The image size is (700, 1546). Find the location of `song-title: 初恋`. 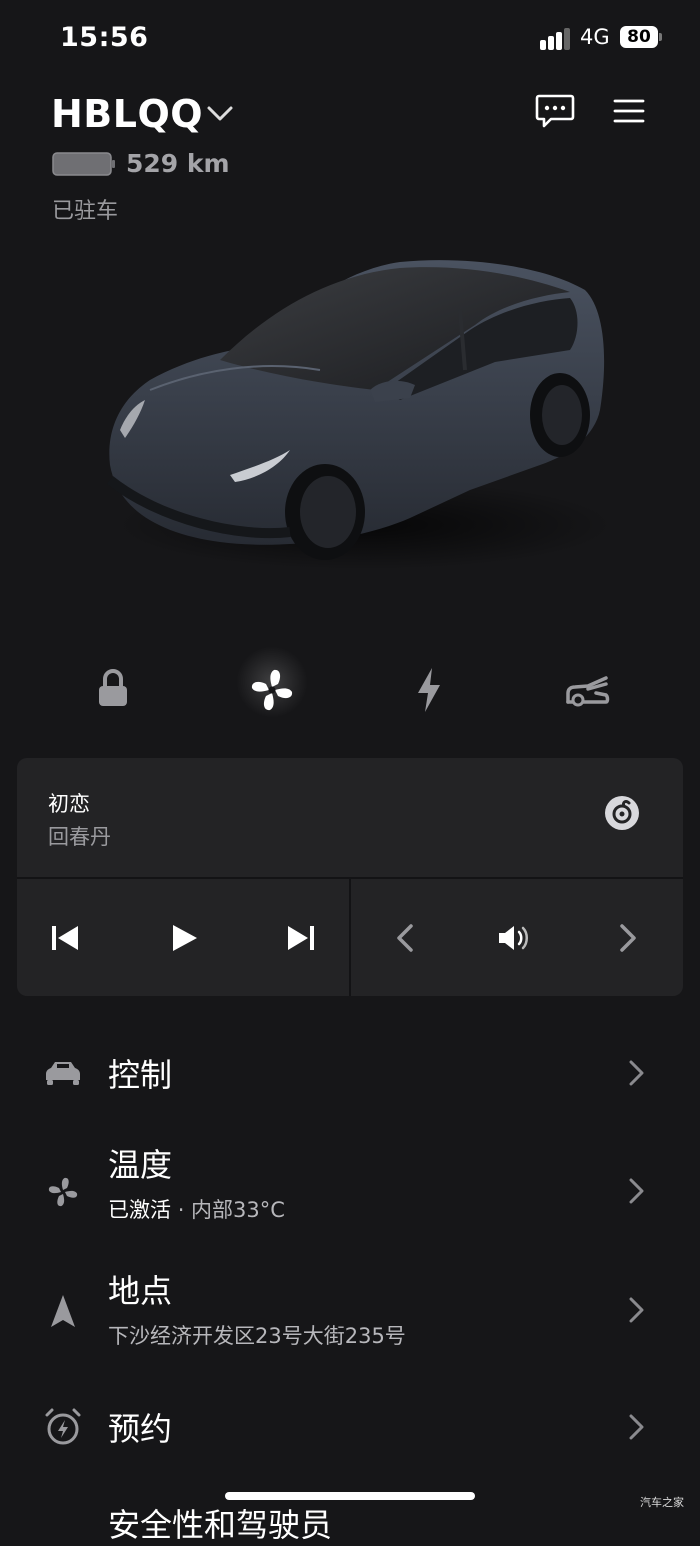

song-title: 初恋 is located at coordinates (69, 804).